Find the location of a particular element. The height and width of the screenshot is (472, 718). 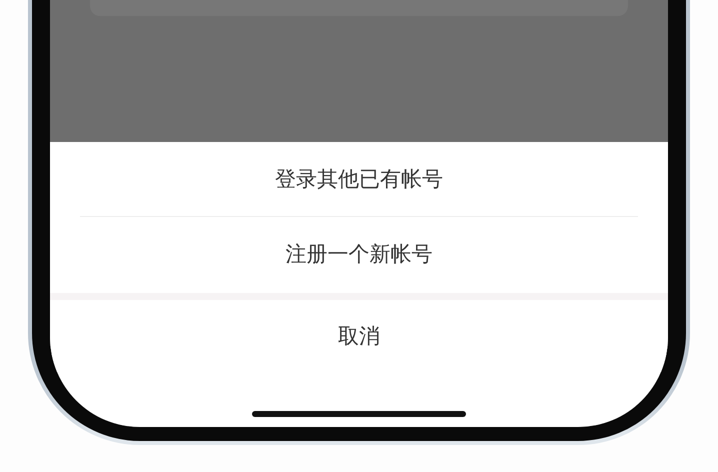

home-indicator is located at coordinates (359, 414).